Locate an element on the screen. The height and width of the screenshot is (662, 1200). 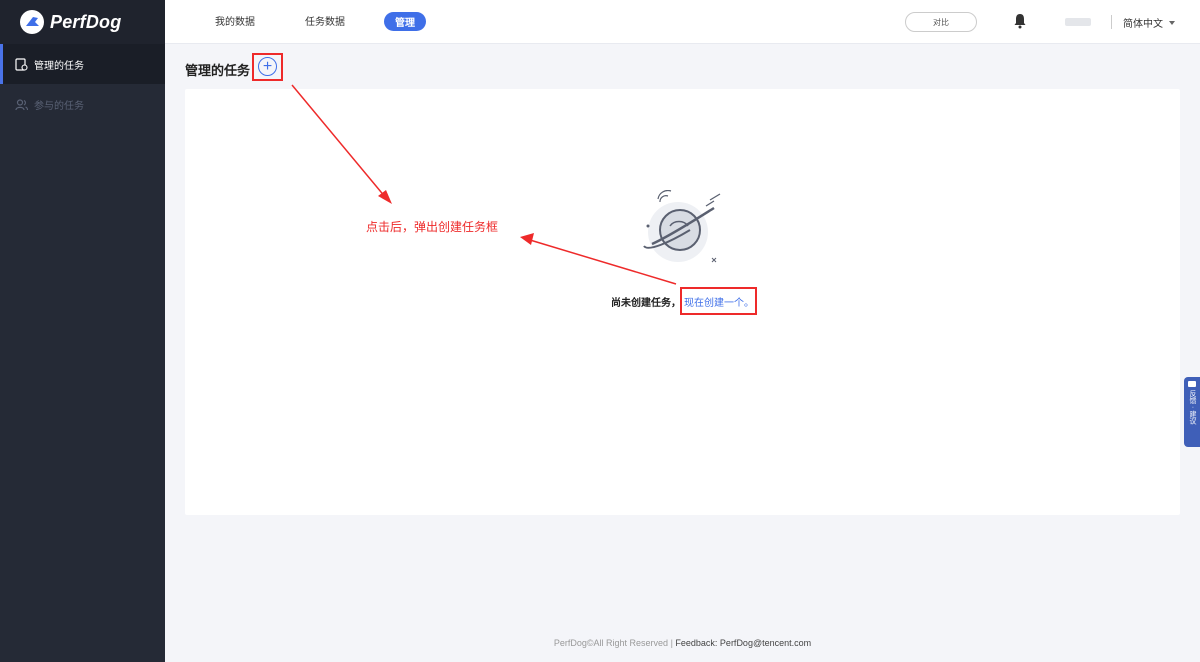
message-icon is located at coordinates (1192, 384).